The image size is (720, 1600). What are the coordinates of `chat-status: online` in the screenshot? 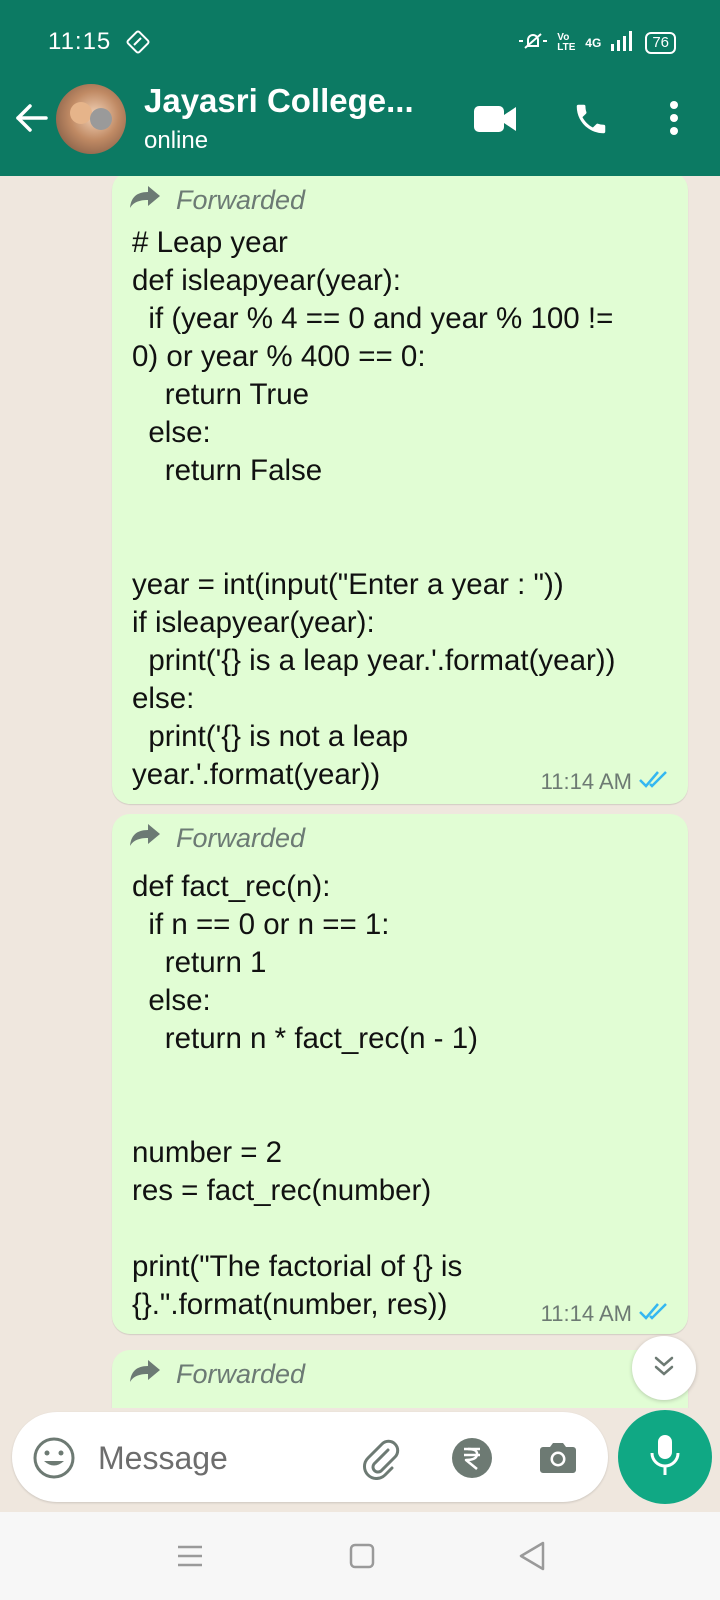 It's located at (176, 140).